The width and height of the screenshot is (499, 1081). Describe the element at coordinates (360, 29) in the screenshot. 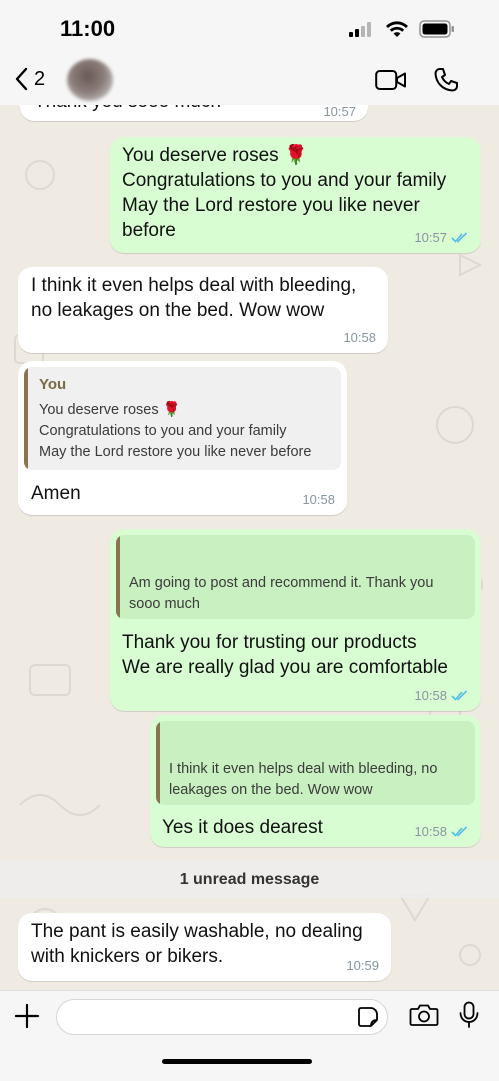

I see `signal-icon` at that location.